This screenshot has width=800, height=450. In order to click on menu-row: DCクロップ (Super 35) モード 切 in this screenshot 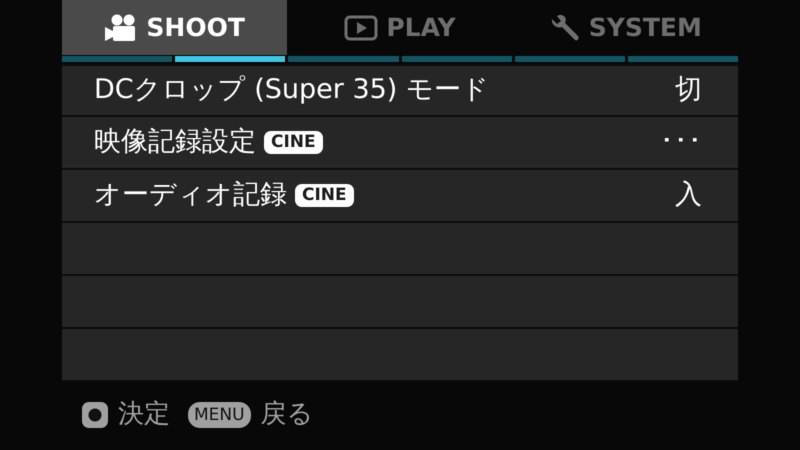, I will do `click(400, 90)`.